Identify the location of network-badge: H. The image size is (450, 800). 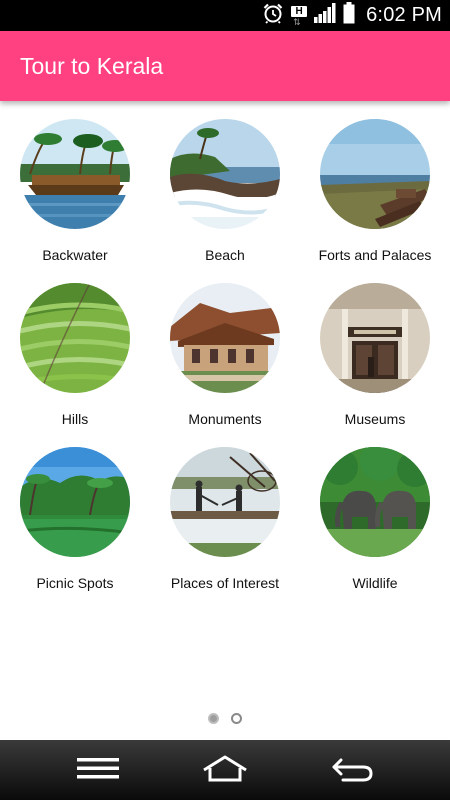
(299, 11).